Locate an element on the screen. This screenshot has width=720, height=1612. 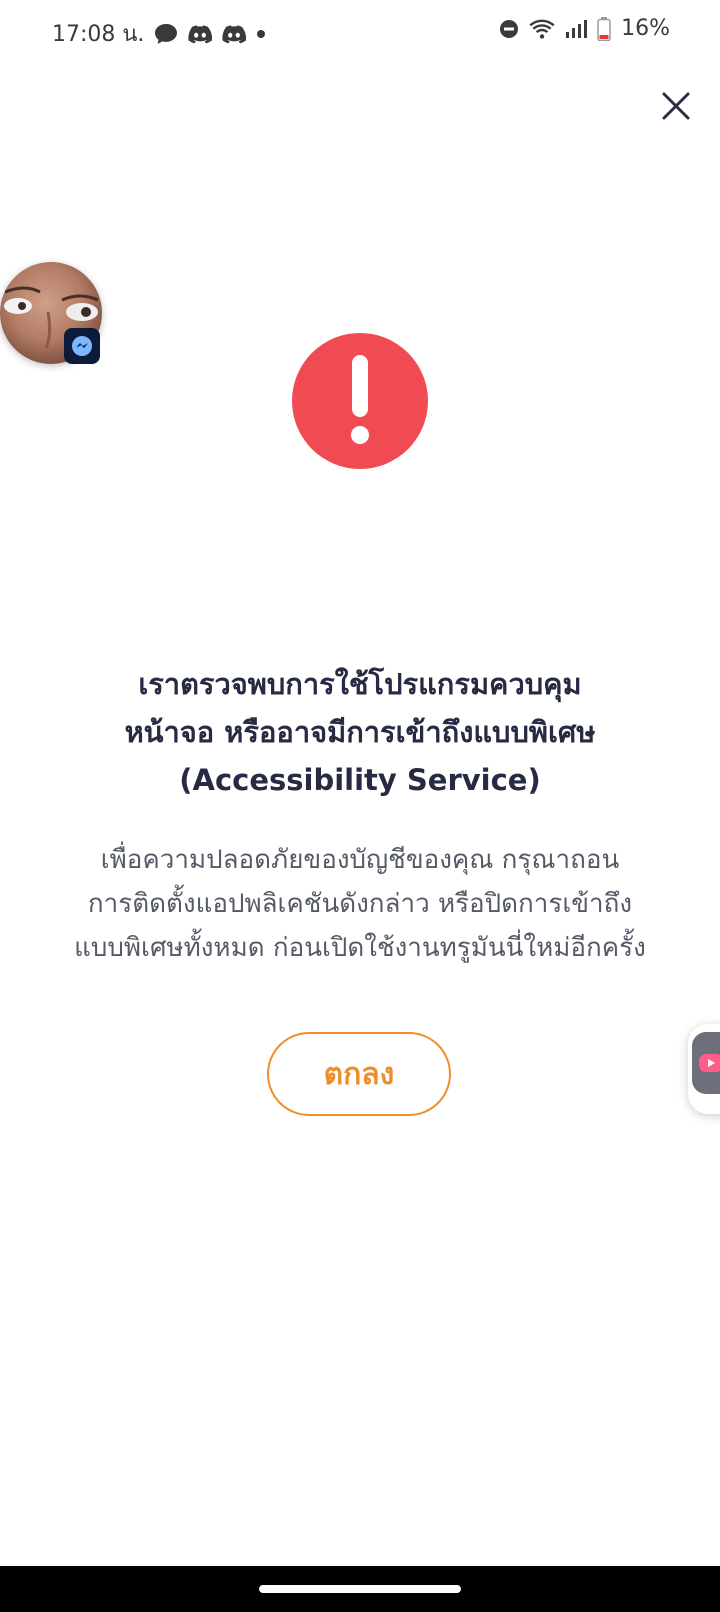
signal-icon is located at coordinates (576, 29).